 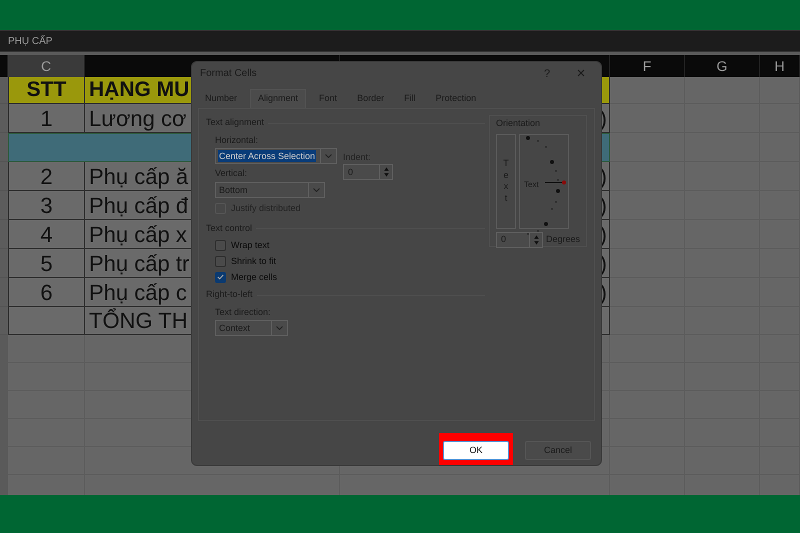 I want to click on table-cell: 5, so click(x=46, y=263).